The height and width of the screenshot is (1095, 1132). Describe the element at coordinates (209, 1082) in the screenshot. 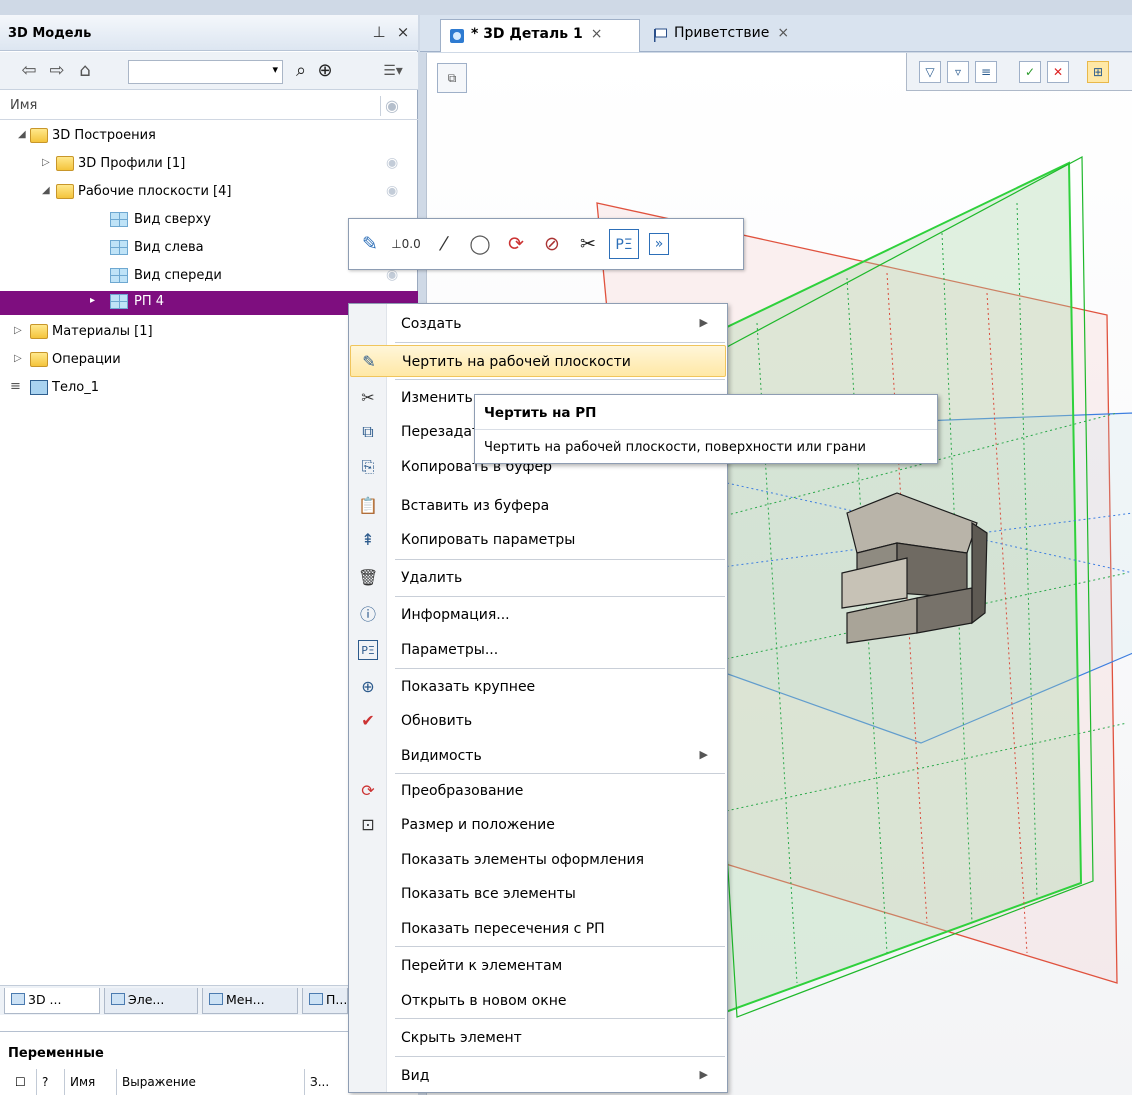

I see `variables-col-expression: Выражение` at that location.